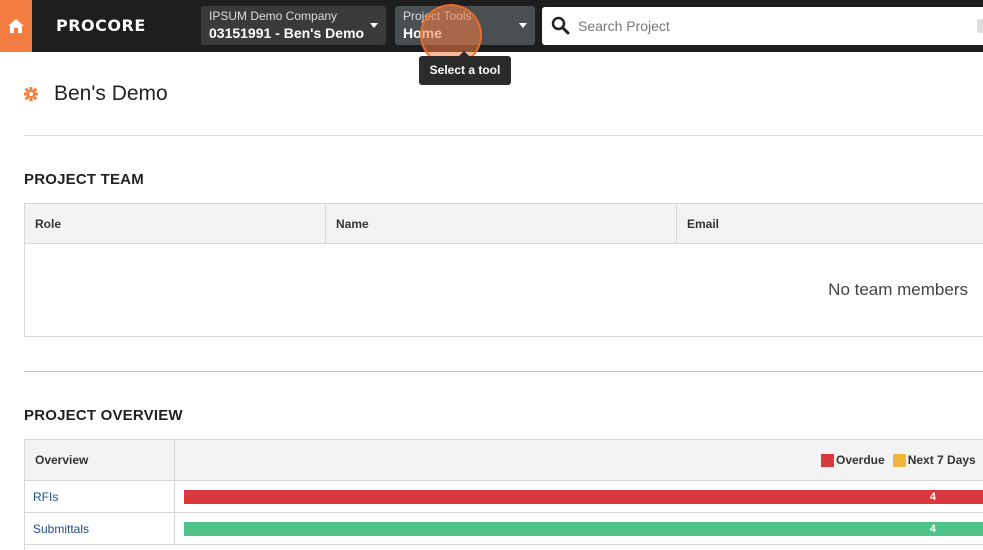  Describe the element at coordinates (941, 460) in the screenshot. I see `legend-label-next-7-days: Next 7 Days` at that location.